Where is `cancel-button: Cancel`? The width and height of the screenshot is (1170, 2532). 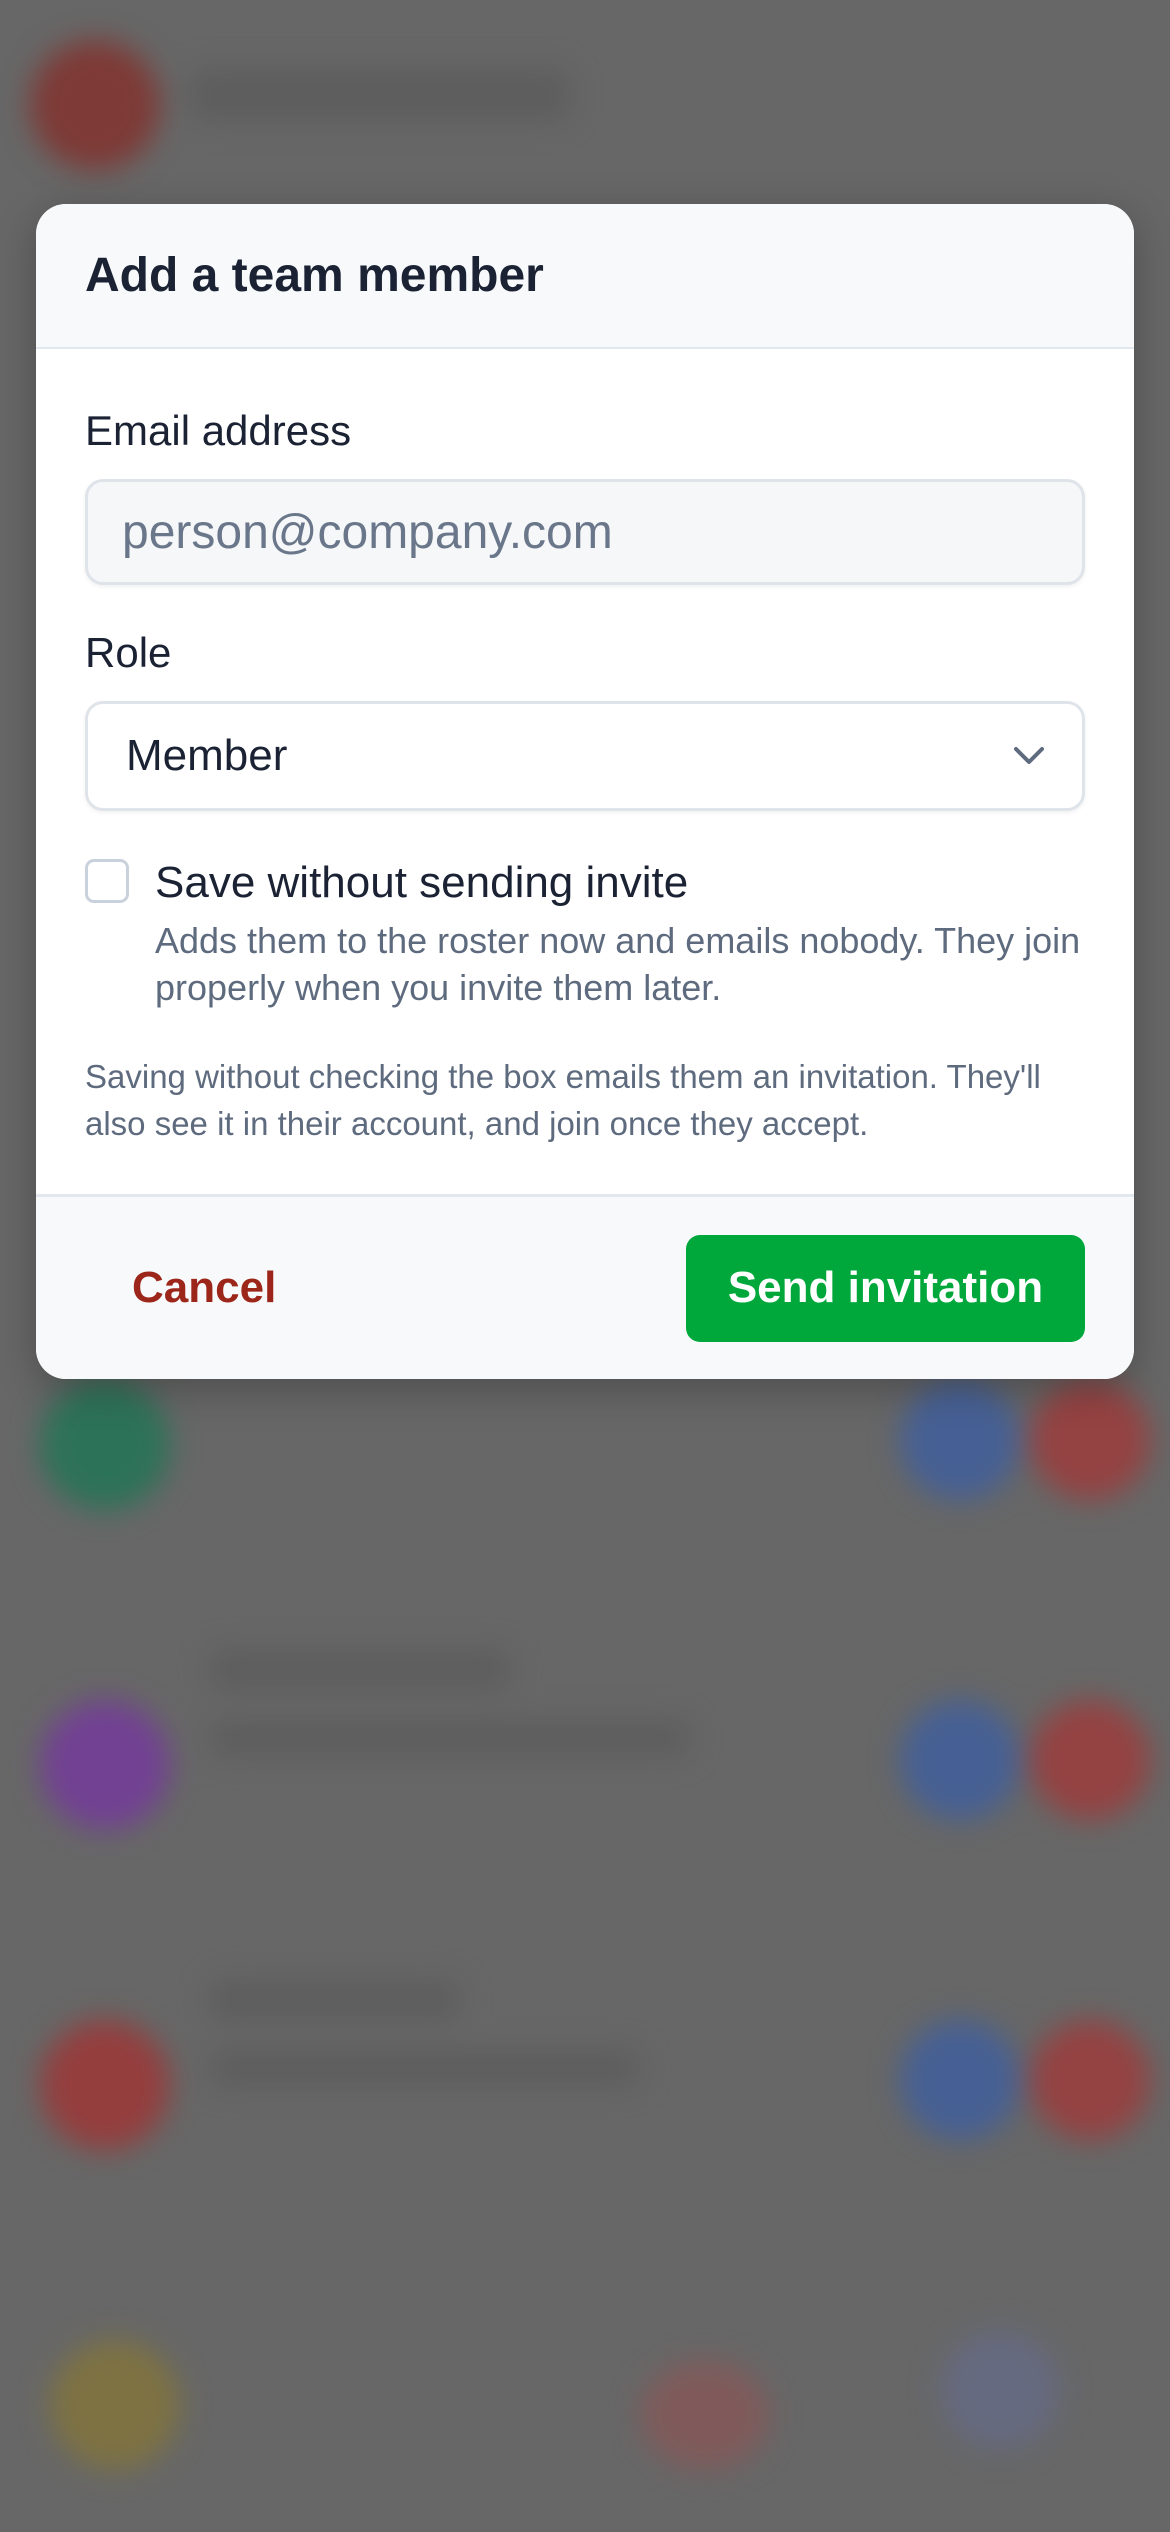
cancel-button: Cancel is located at coordinates (204, 1288).